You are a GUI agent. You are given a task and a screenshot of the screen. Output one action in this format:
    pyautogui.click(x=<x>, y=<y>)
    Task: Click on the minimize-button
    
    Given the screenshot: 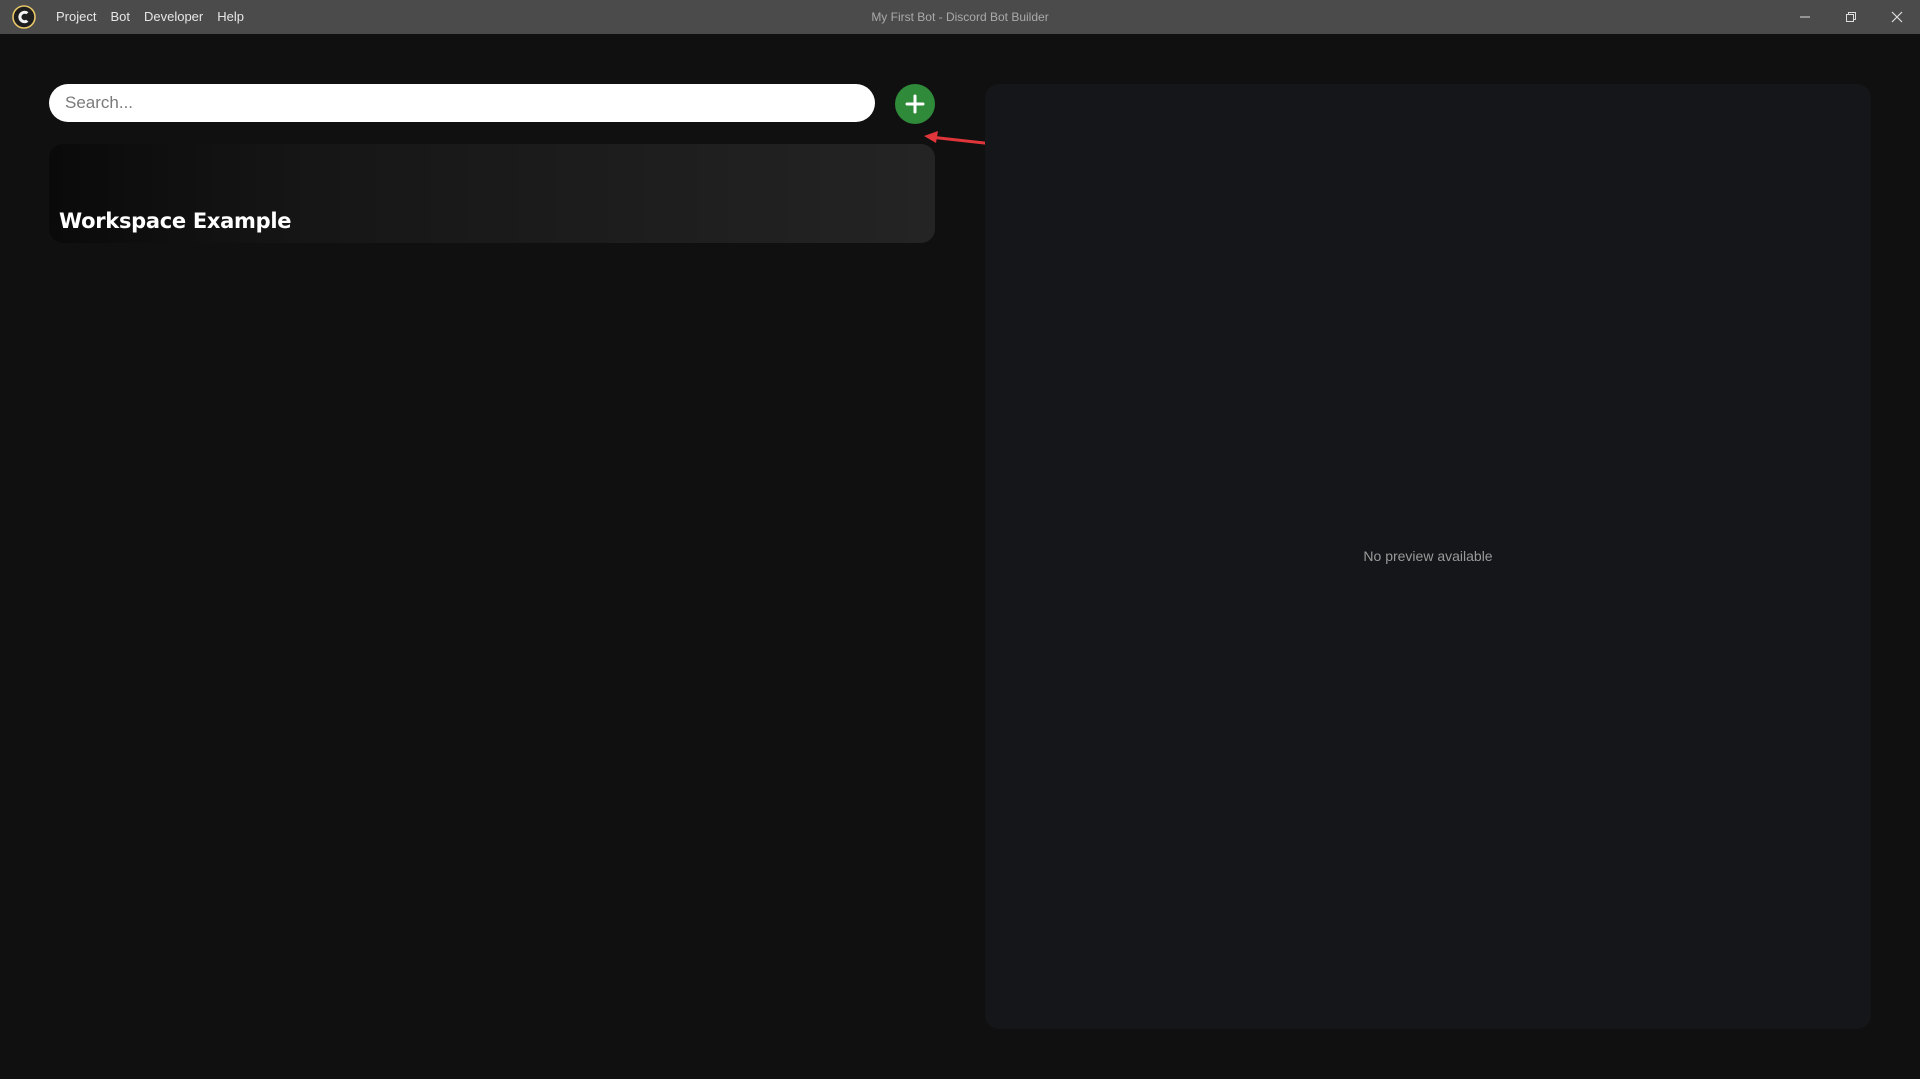 What is the action you would take?
    pyautogui.click(x=1805, y=17)
    